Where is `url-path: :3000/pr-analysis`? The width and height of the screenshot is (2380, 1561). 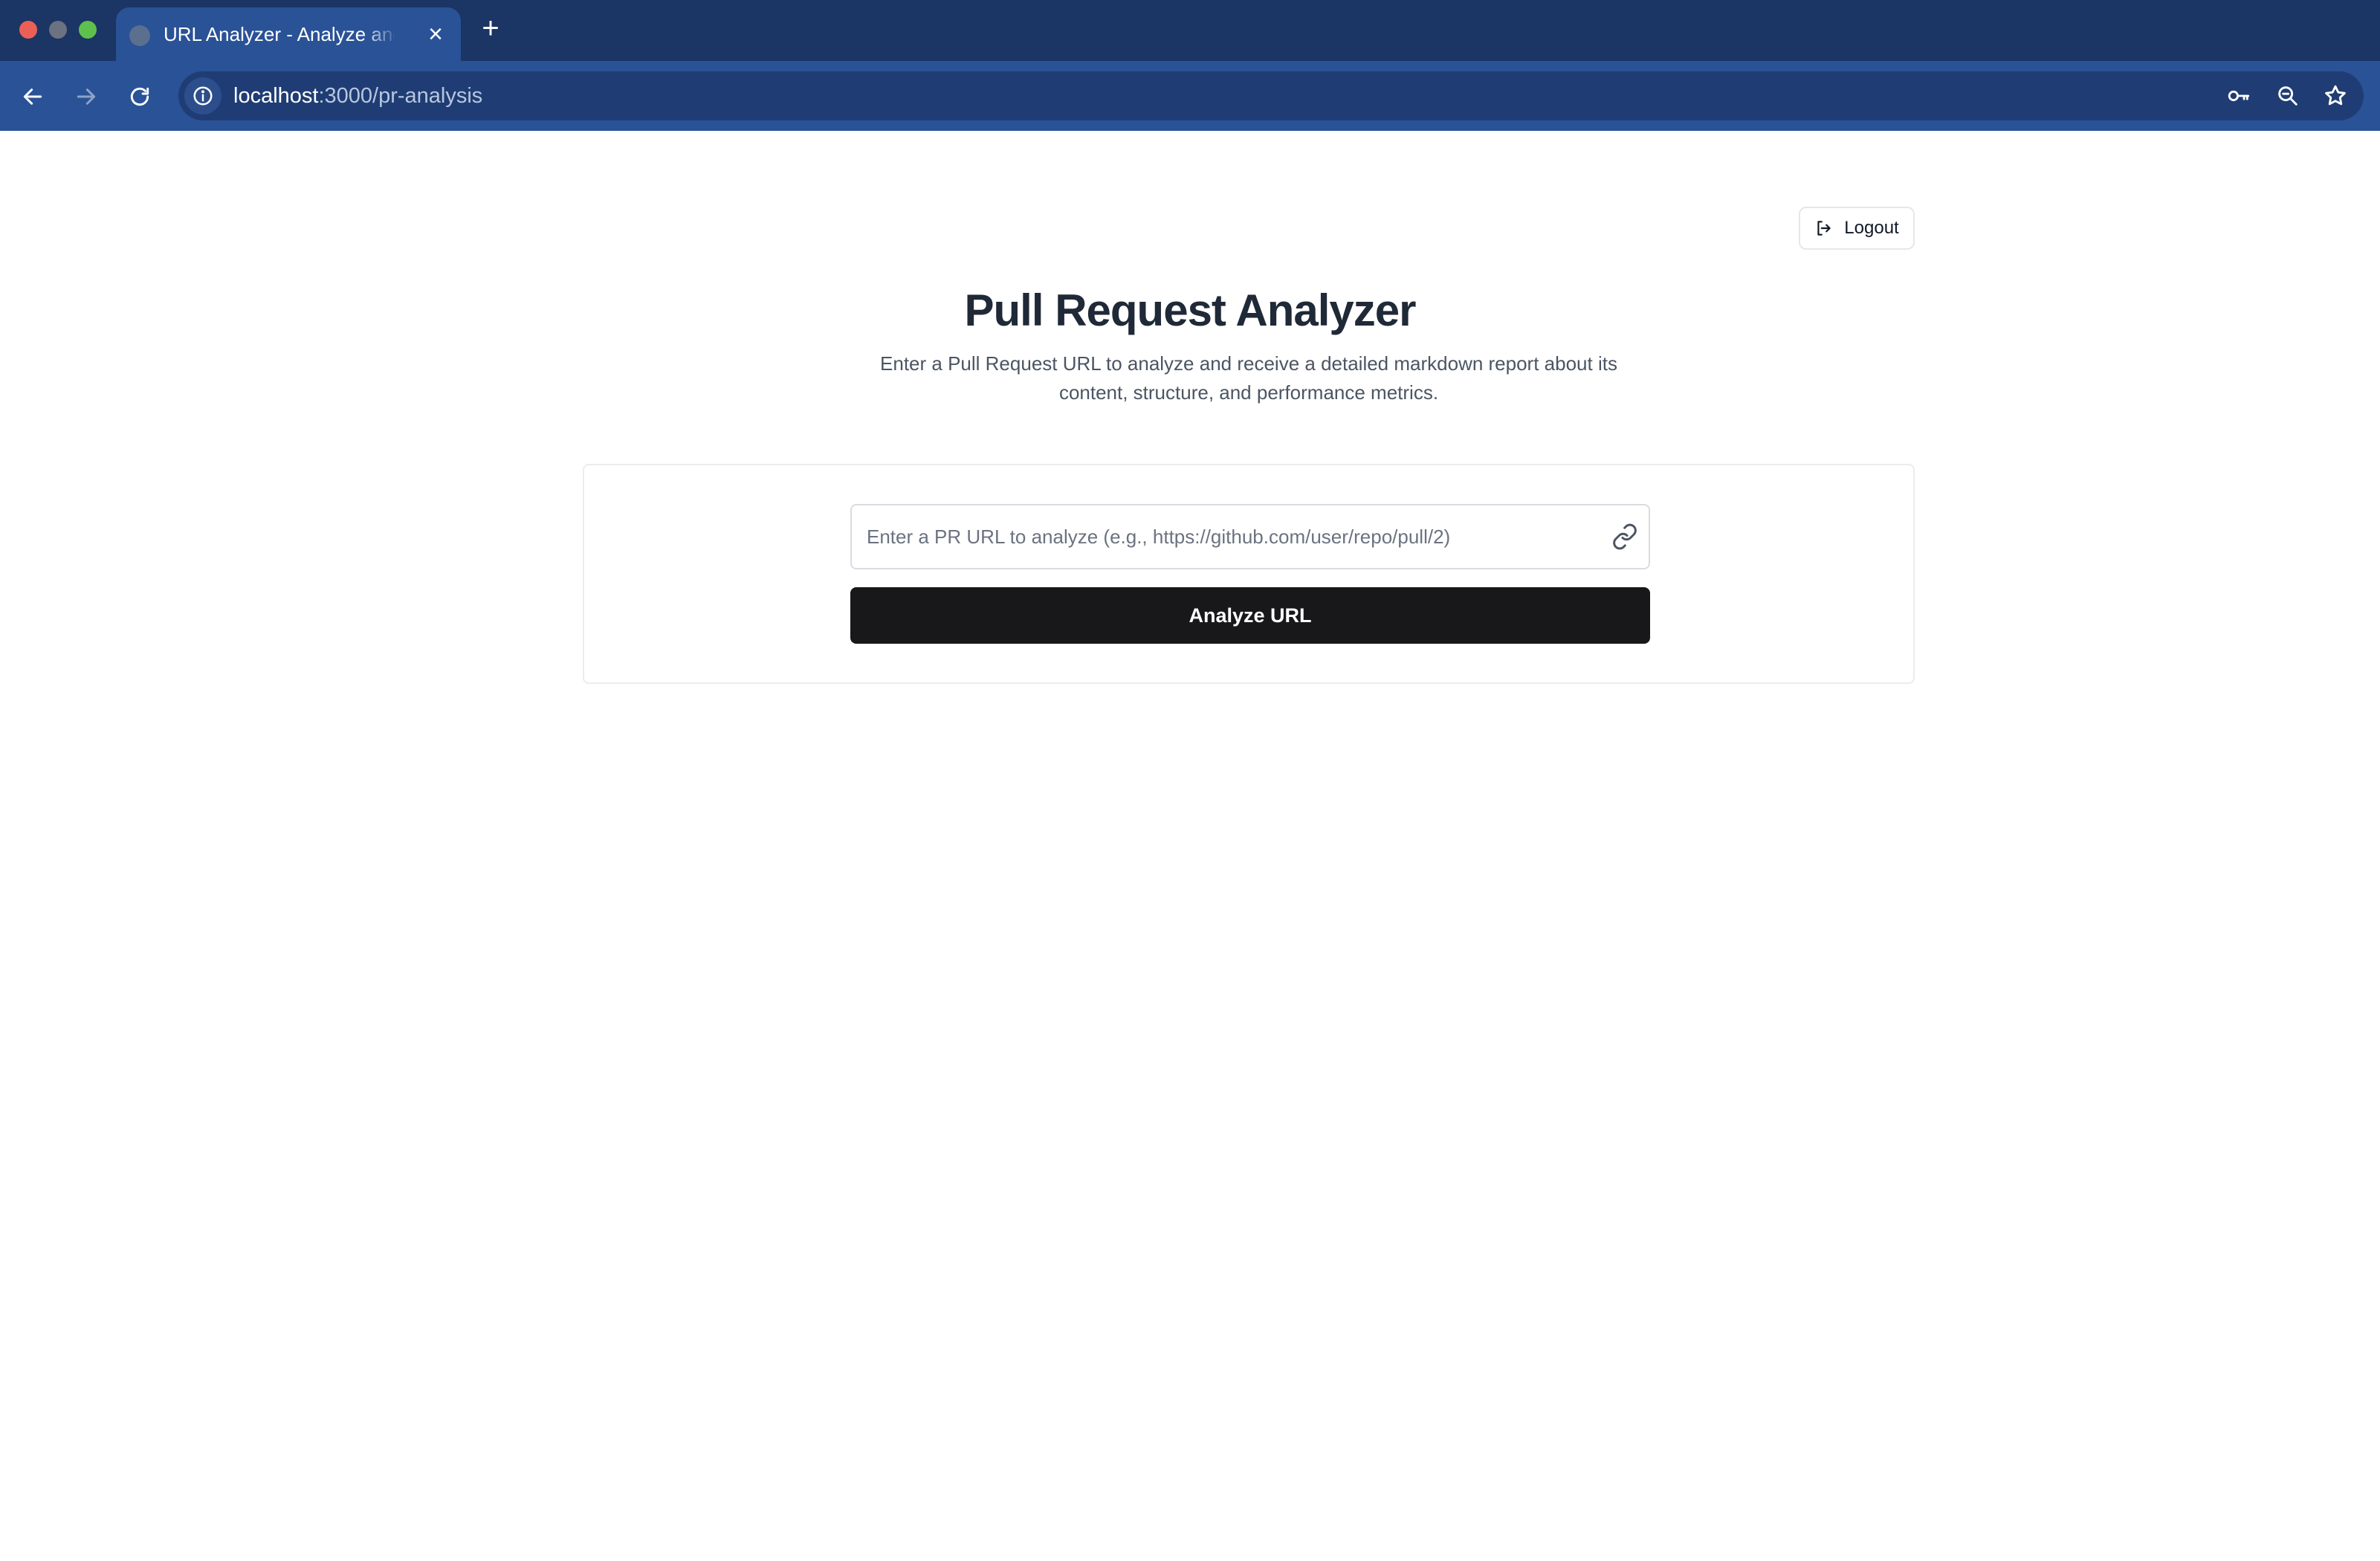 url-path: :3000/pr-analysis is located at coordinates (400, 96).